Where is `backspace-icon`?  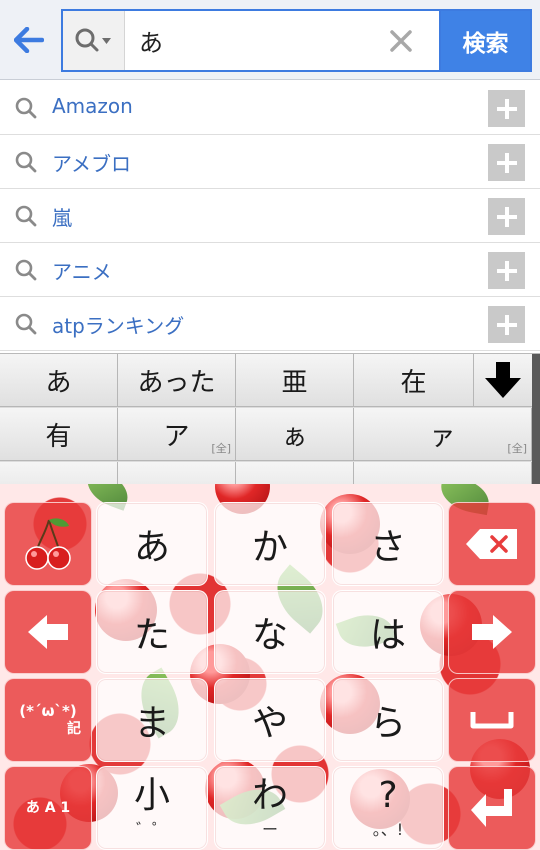 backspace-icon is located at coordinates (491, 544).